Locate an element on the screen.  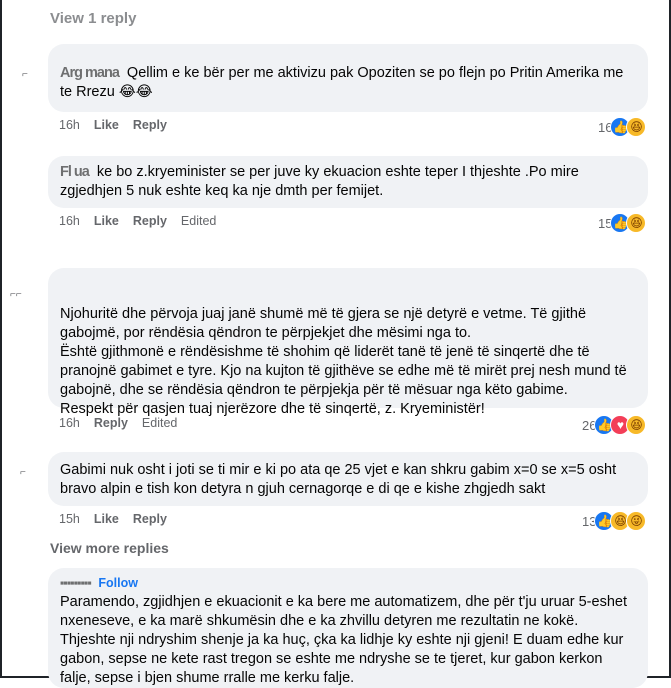
reaction-summary: 15 👍 😆 is located at coordinates (621, 223).